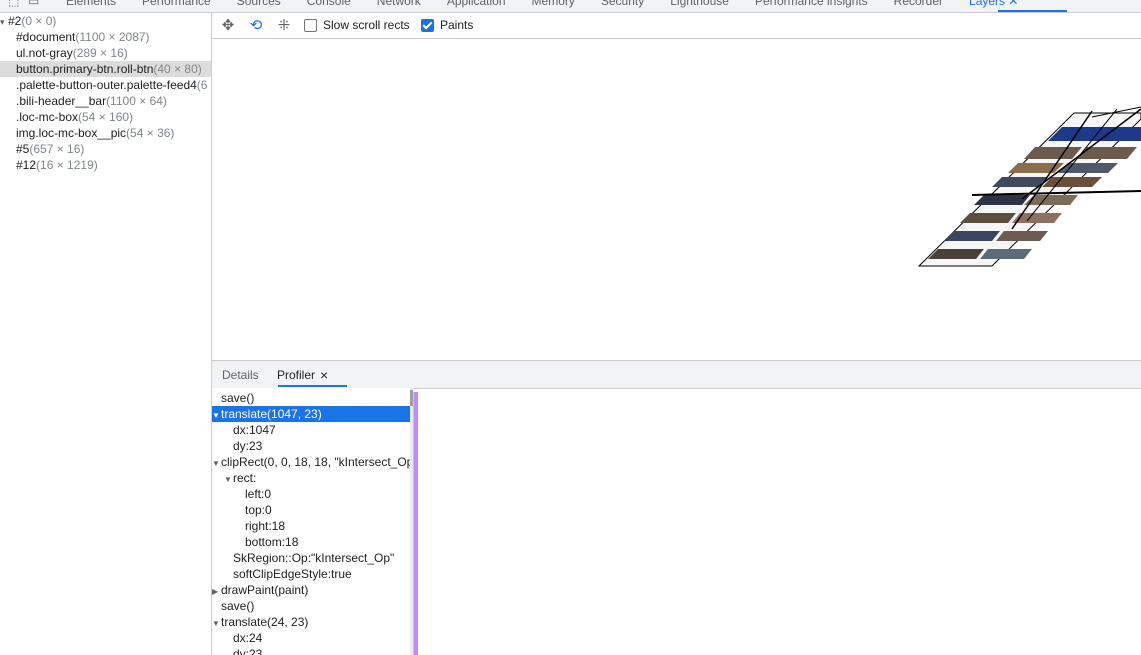  Describe the element at coordinates (324, 375) in the screenshot. I see `close-profiler-icon: ×` at that location.